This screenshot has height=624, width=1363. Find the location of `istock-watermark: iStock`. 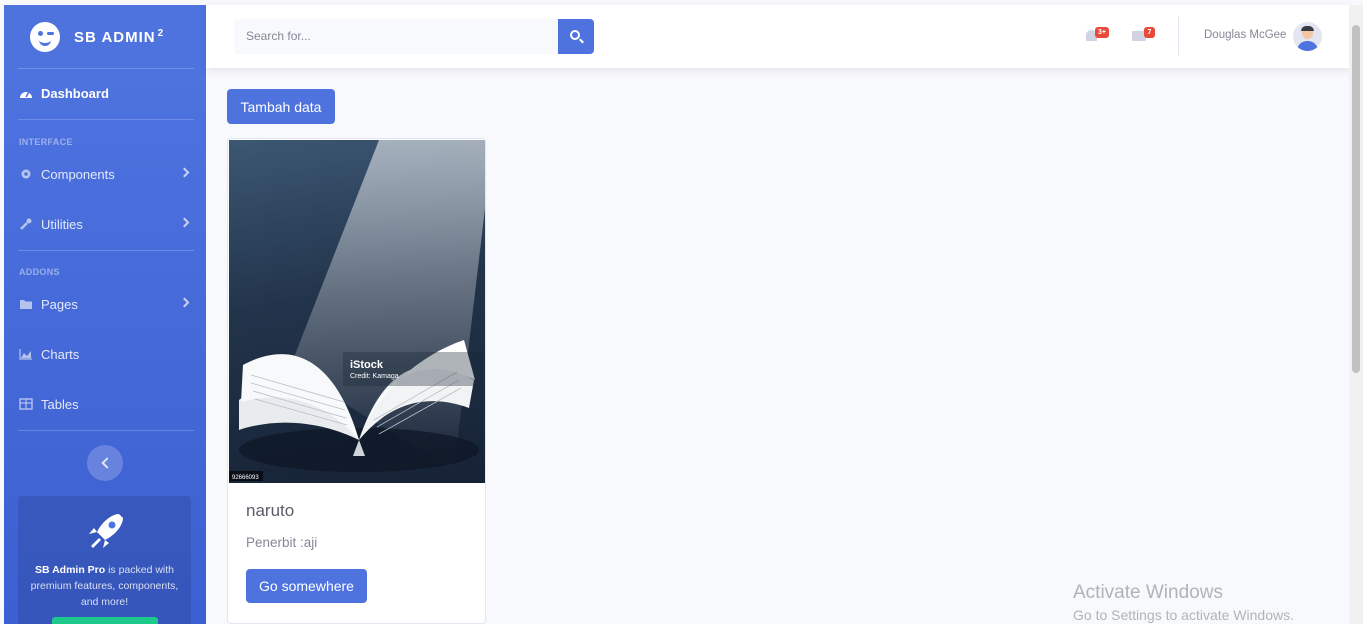

istock-watermark: iStock is located at coordinates (367, 365).